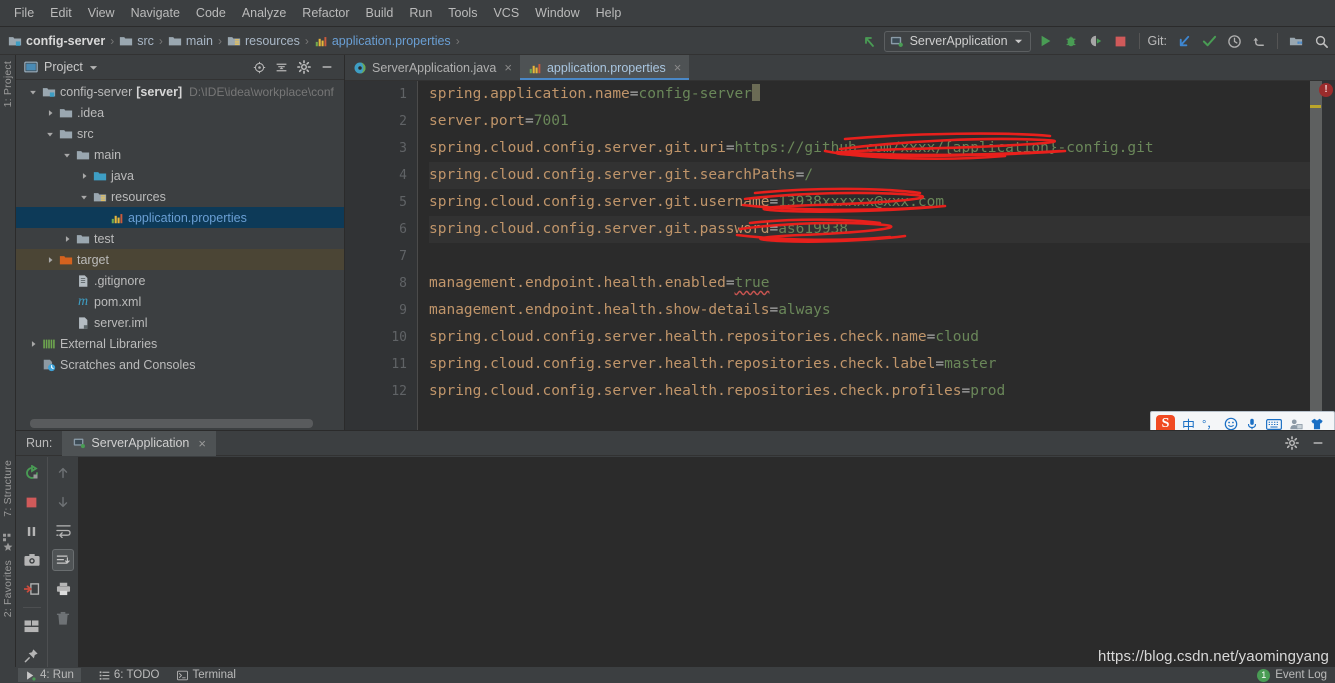 This screenshot has width=1335, height=683. I want to click on code-line-2: server.port=7001, so click(882, 121).